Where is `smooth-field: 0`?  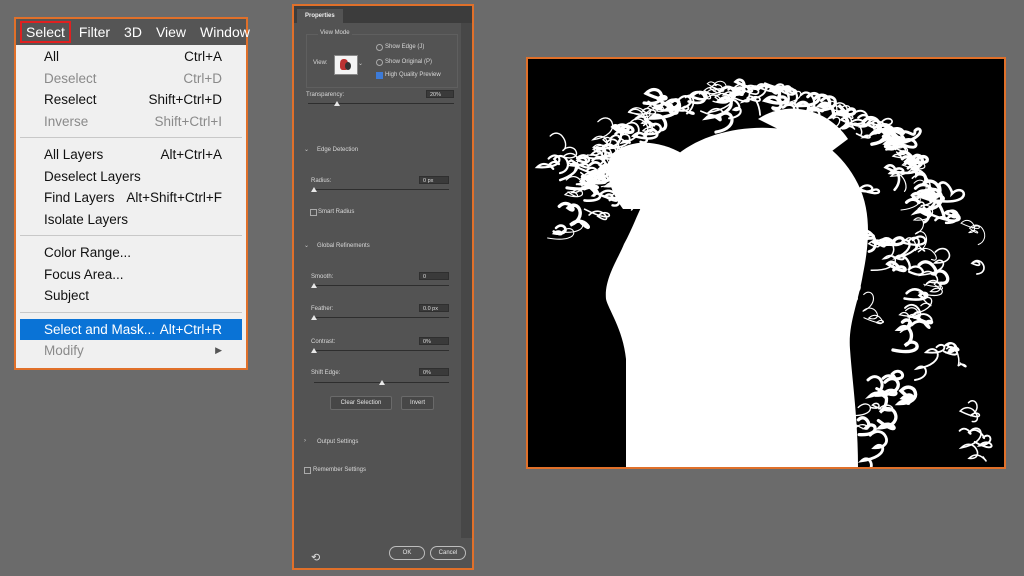 smooth-field: 0 is located at coordinates (434, 276).